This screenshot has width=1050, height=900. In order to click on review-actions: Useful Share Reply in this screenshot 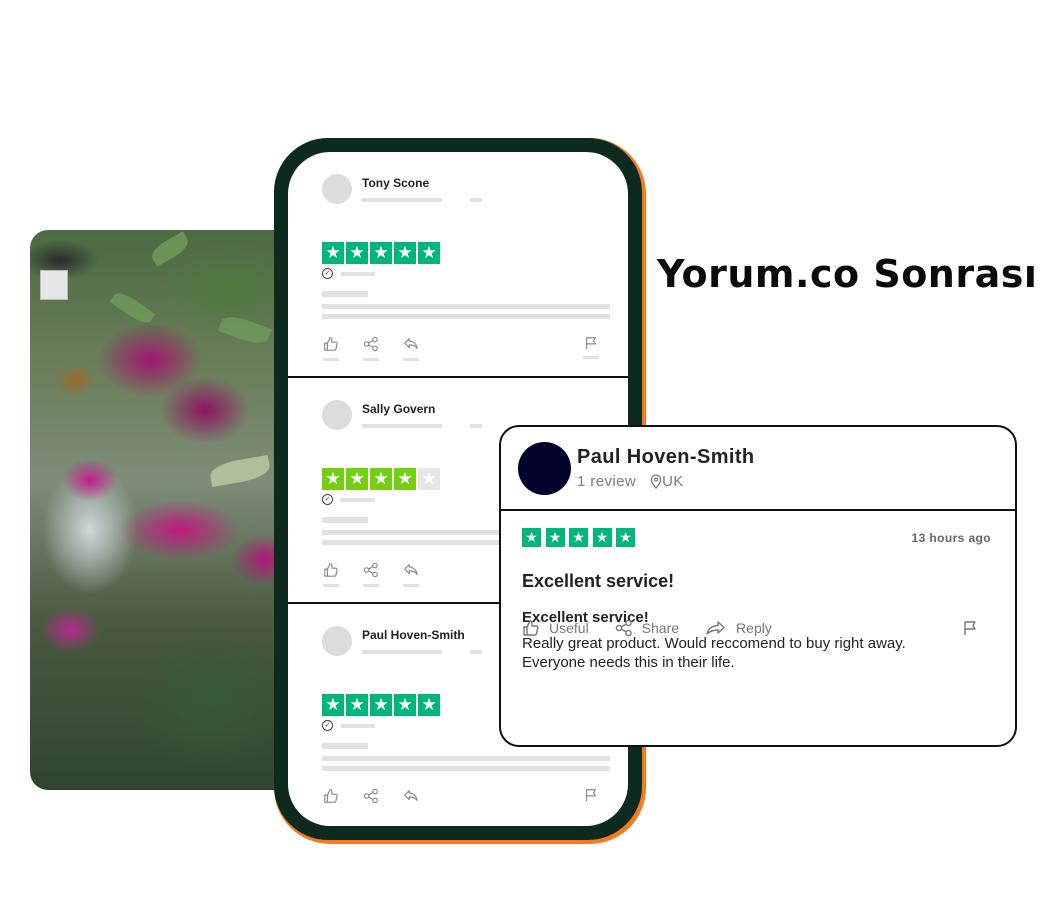, I will do `click(754, 628)`.